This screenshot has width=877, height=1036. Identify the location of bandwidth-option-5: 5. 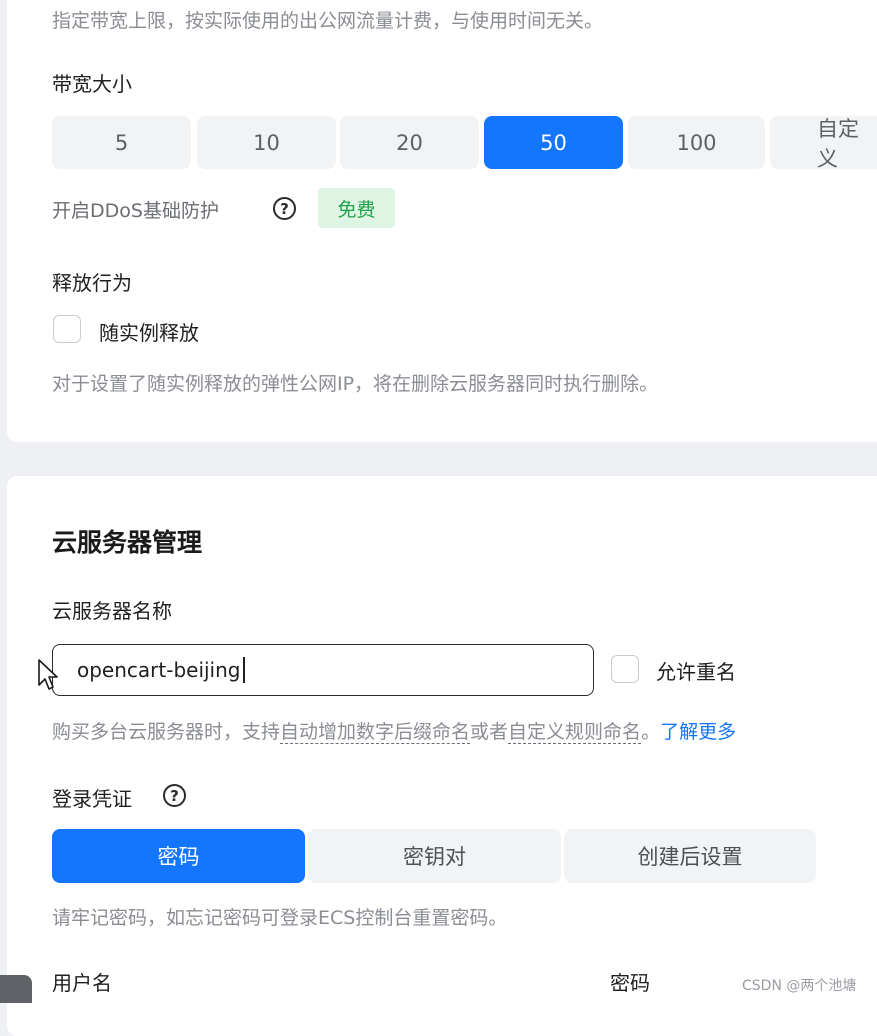
(121, 142).